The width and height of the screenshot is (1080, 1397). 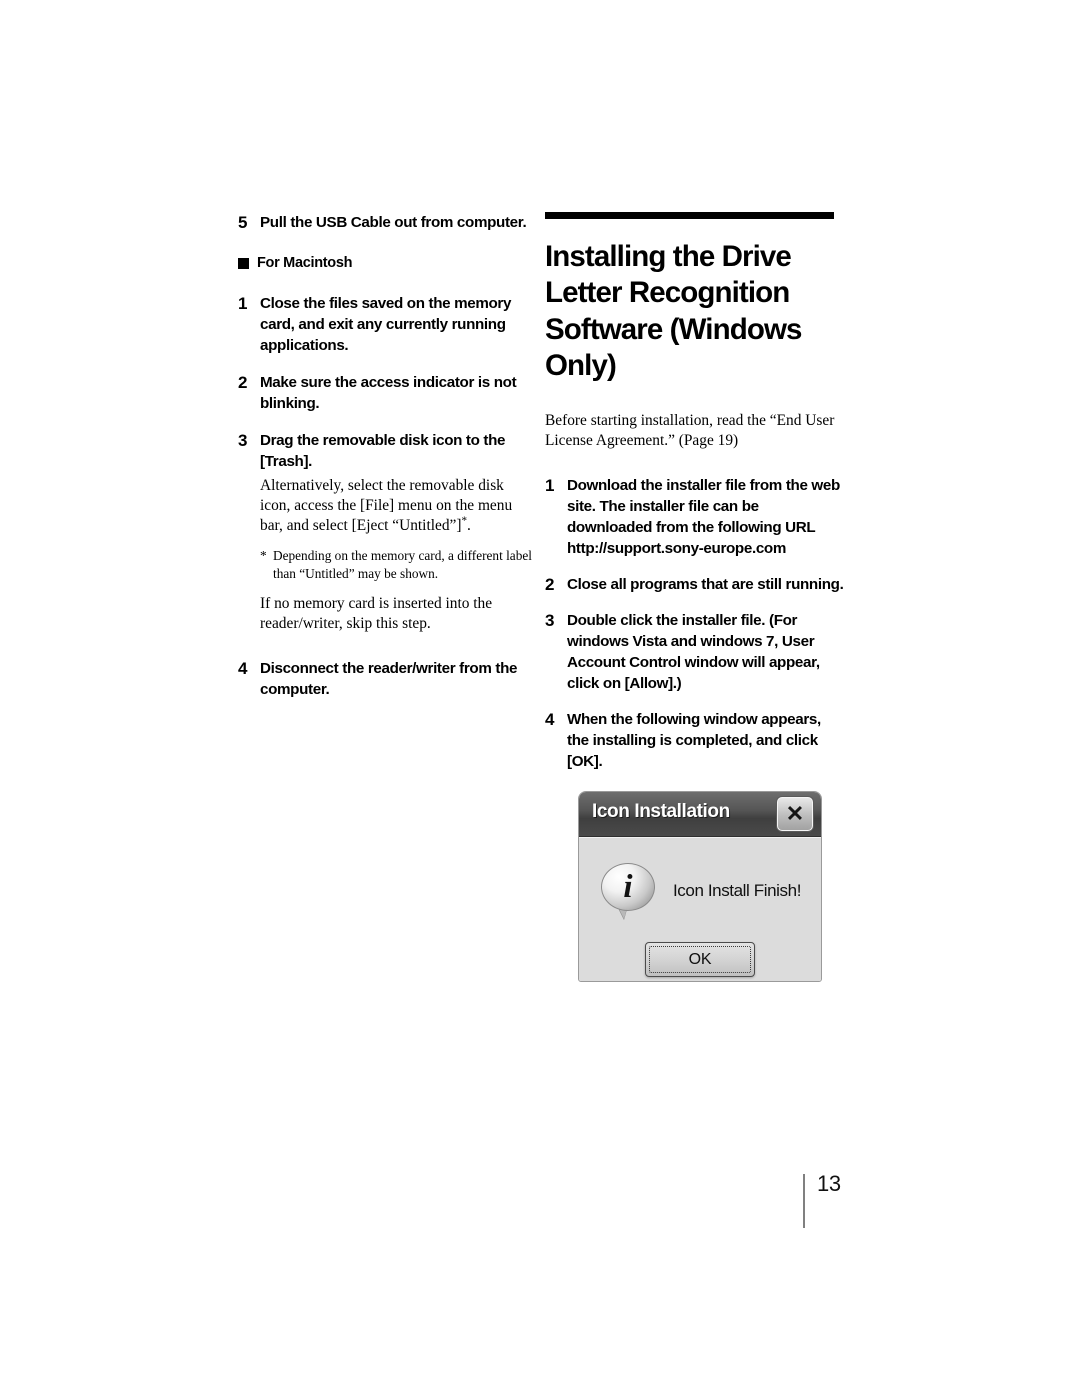 I want to click on step-body: Pull the USB Cable out from computer., so click(x=397, y=222).